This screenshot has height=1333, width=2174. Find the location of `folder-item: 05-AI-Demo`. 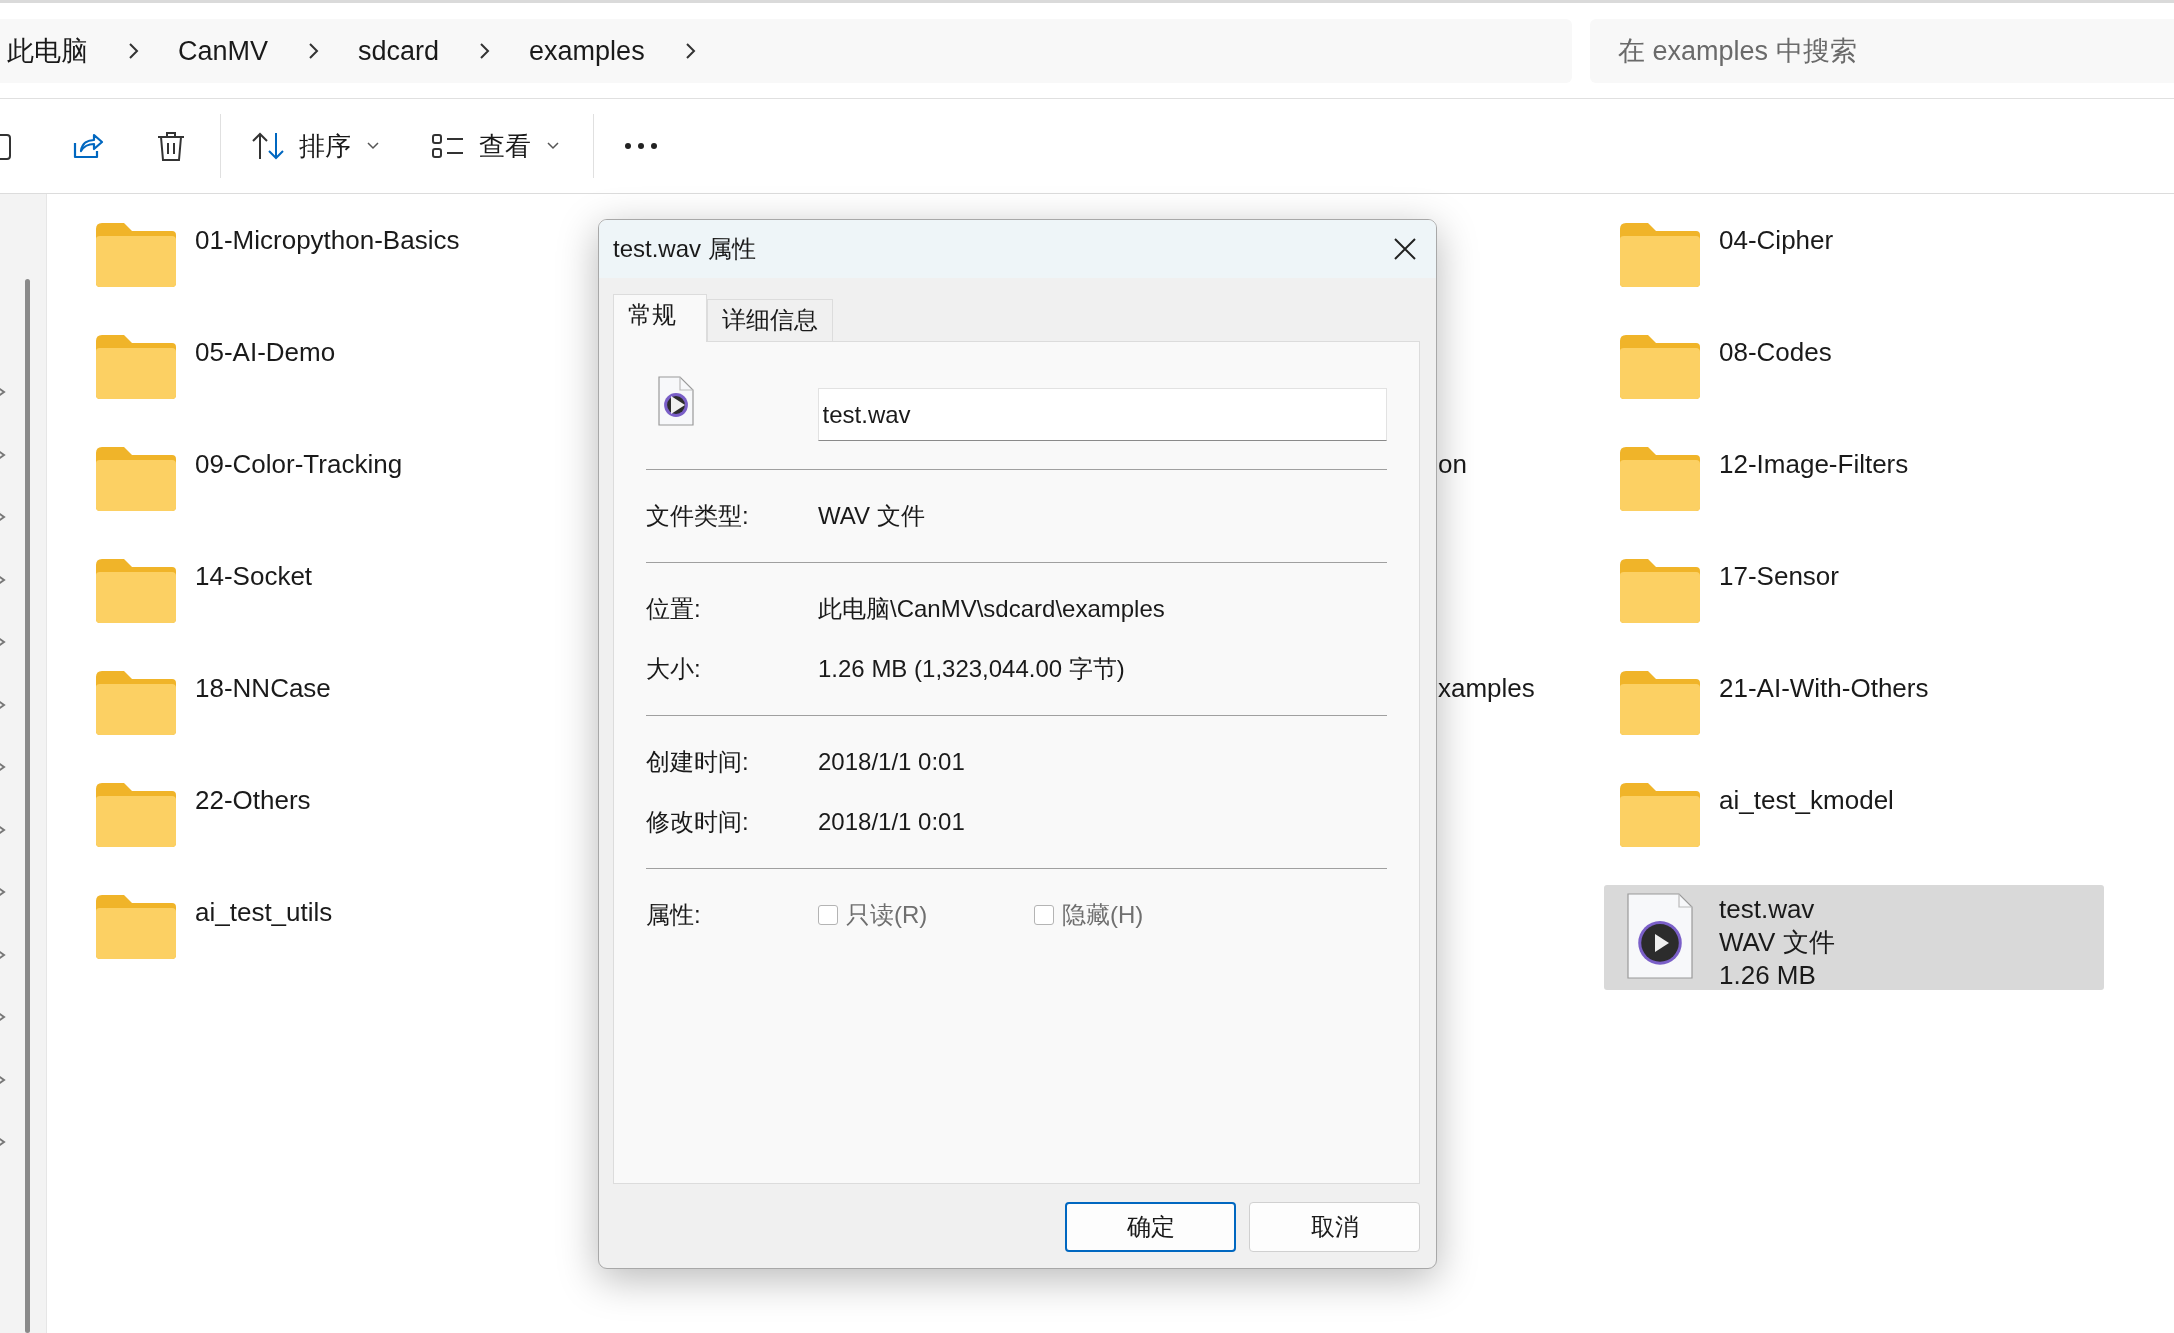

folder-item: 05-AI-Demo is located at coordinates (330, 377).